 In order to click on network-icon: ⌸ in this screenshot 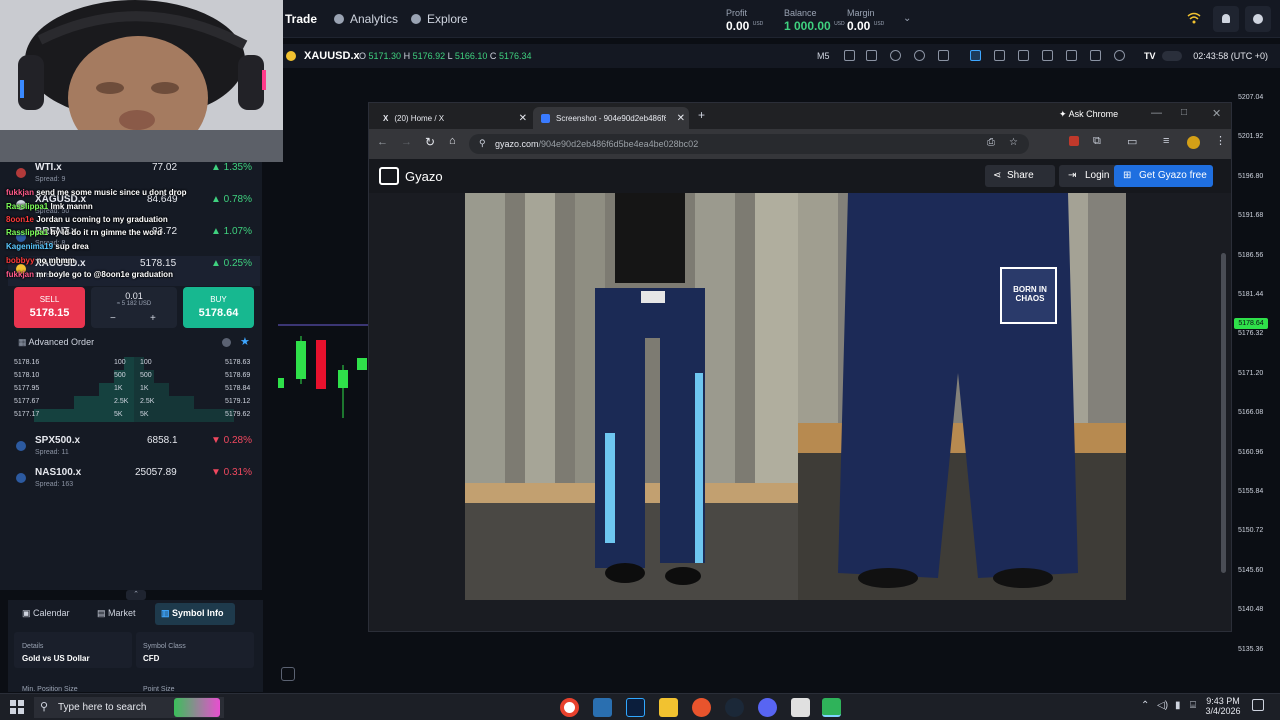, I will do `click(1193, 705)`.